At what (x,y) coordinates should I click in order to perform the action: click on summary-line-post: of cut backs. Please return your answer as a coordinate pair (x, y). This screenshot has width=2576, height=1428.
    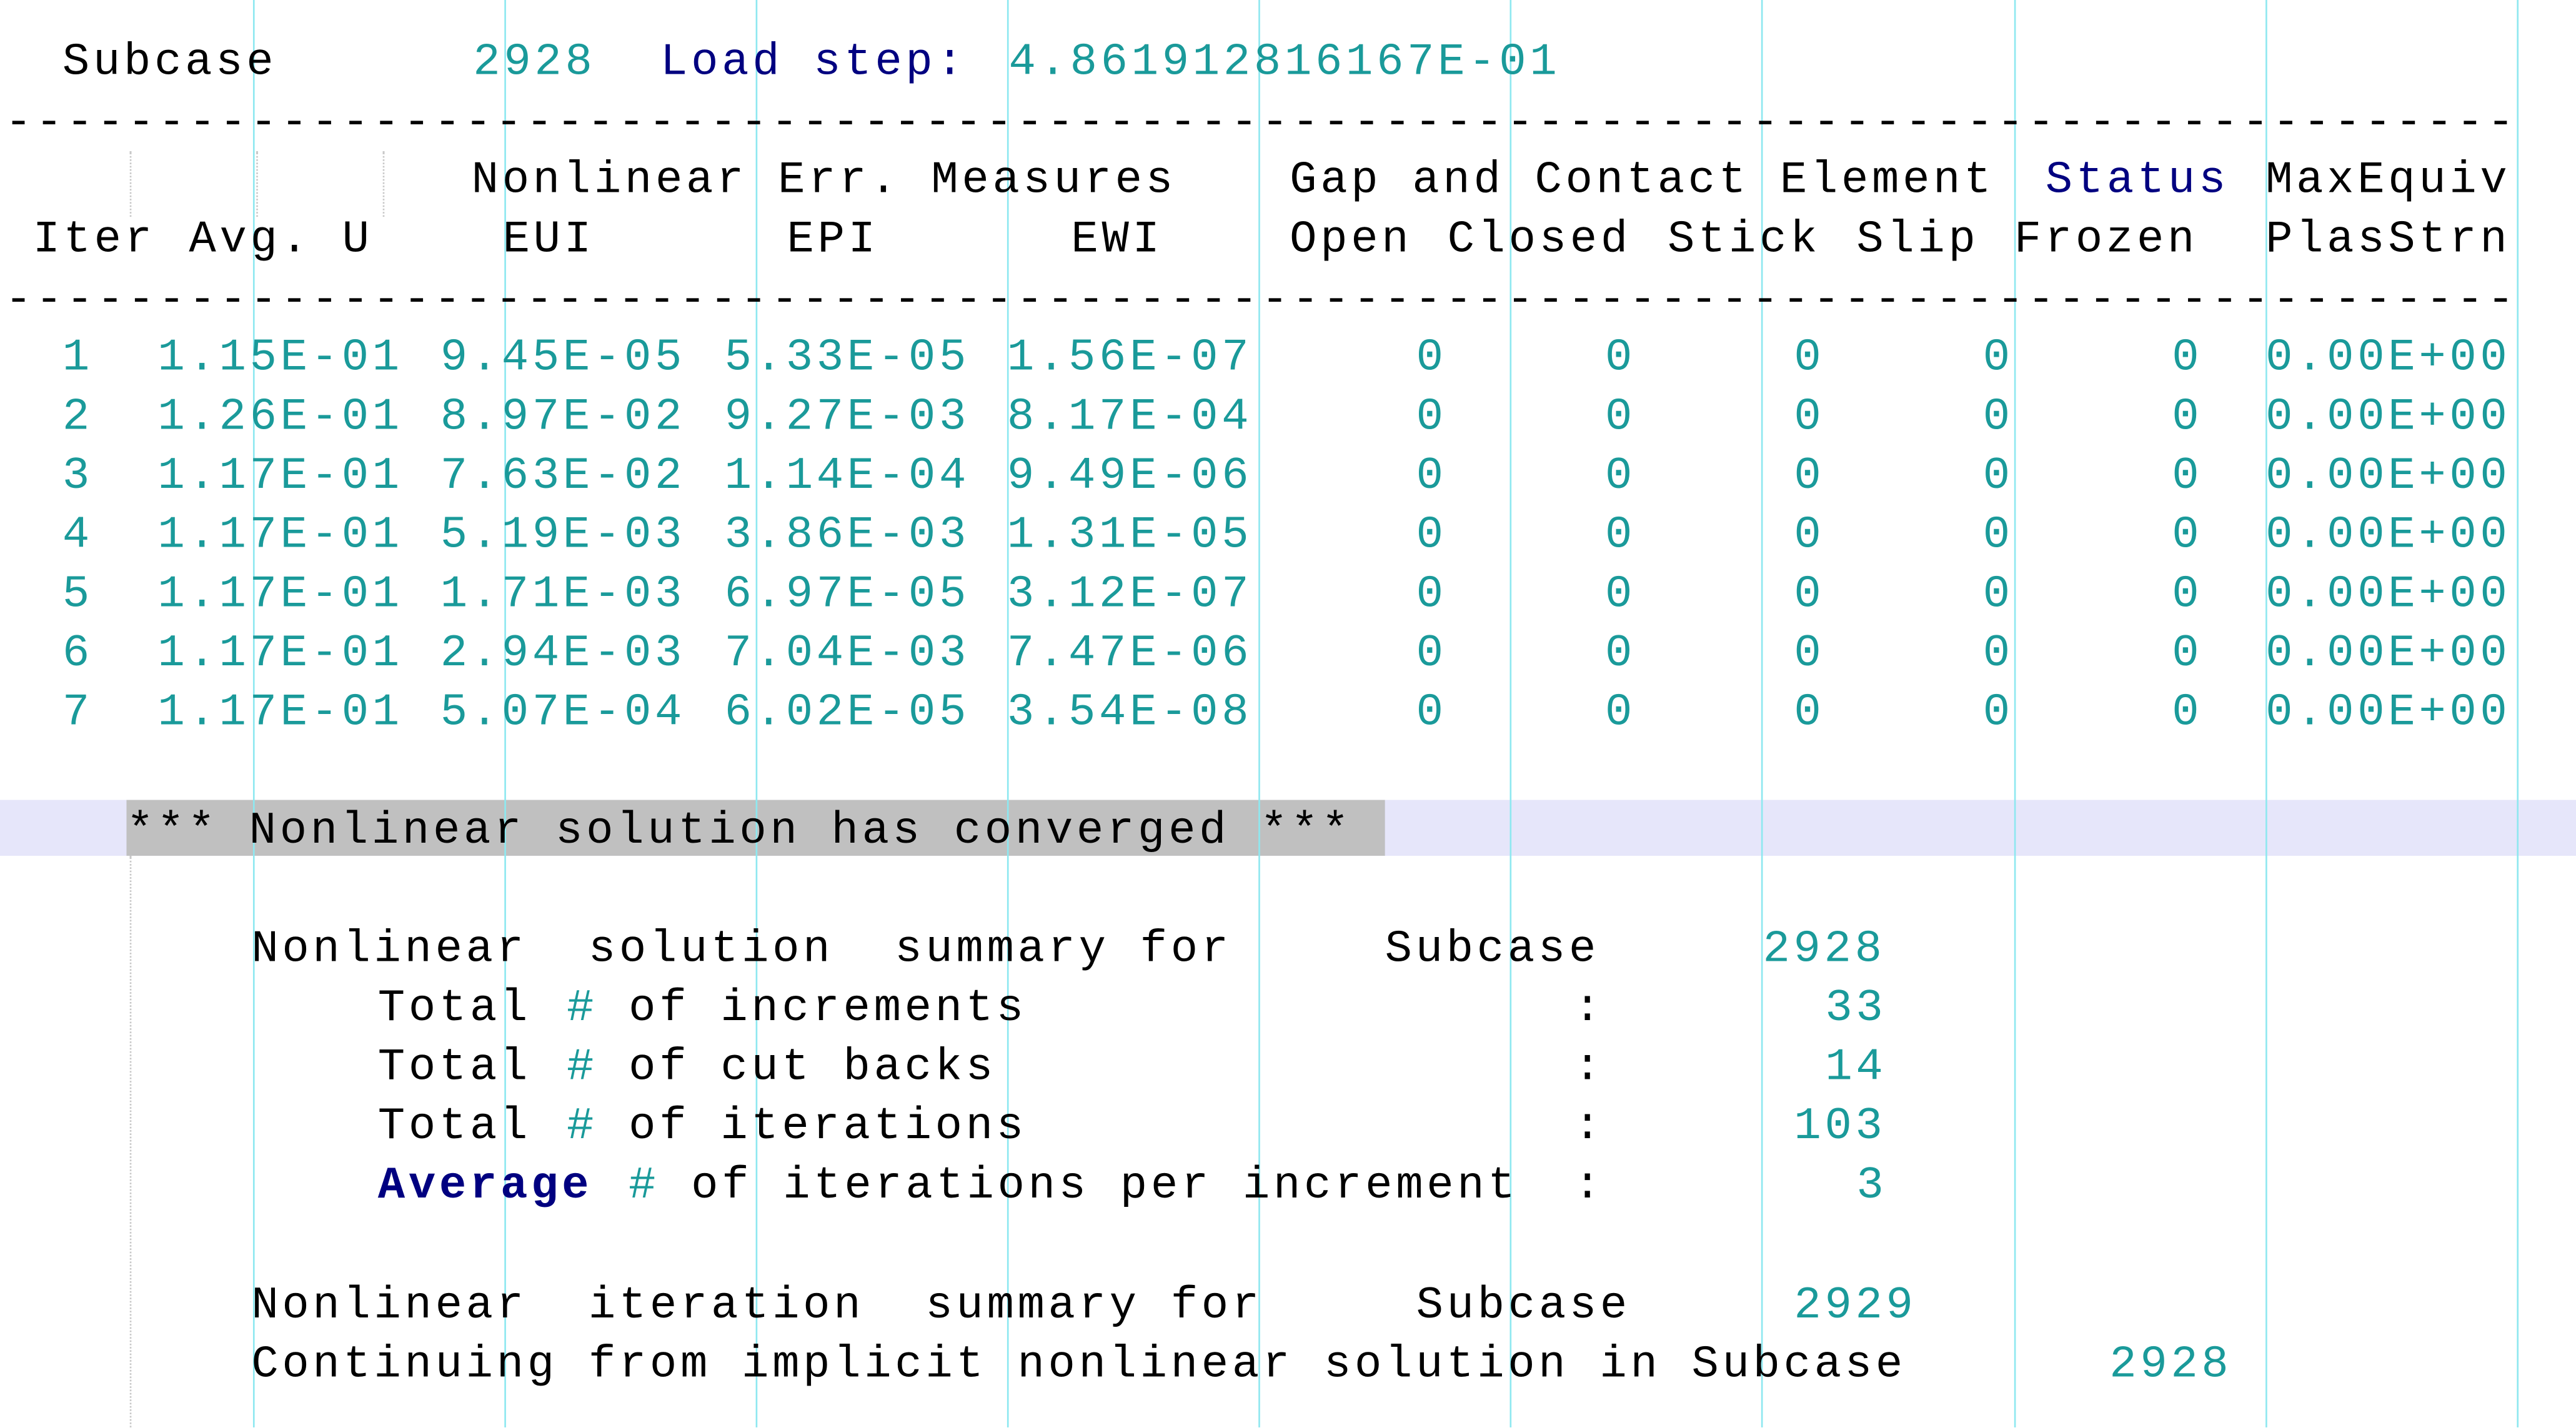
    Looking at the image, I should click on (797, 1068).